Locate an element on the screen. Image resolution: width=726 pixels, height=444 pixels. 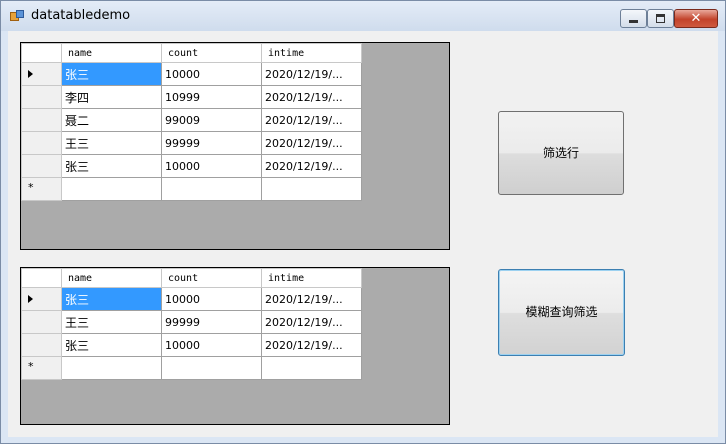
close-button: ✕ is located at coordinates (696, 18).